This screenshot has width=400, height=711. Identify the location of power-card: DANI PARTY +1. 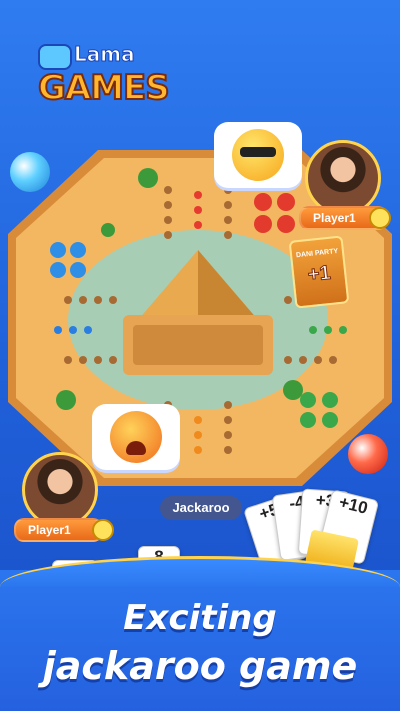
(319, 272).